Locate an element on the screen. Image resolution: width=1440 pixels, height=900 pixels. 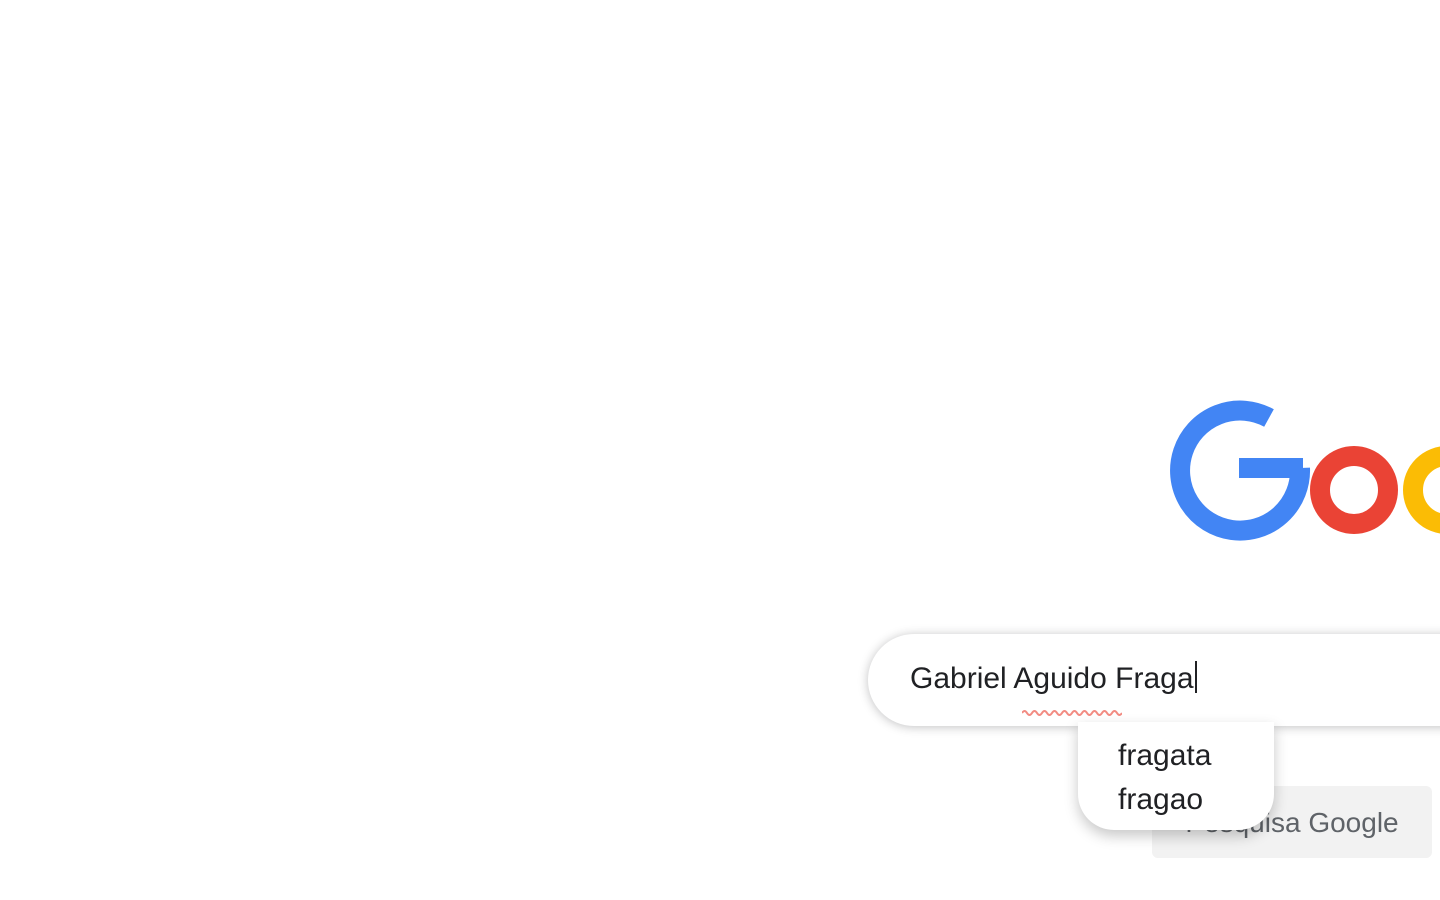
logo-letter-g-bar is located at coordinates (1271, 468).